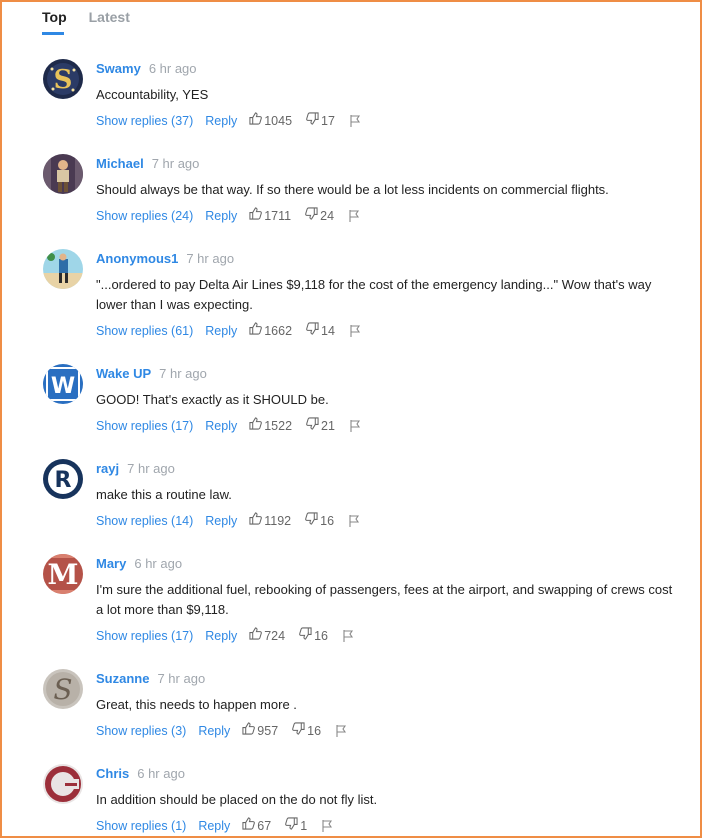 The height and width of the screenshot is (838, 702). I want to click on downvote-button: 14, so click(320, 330).